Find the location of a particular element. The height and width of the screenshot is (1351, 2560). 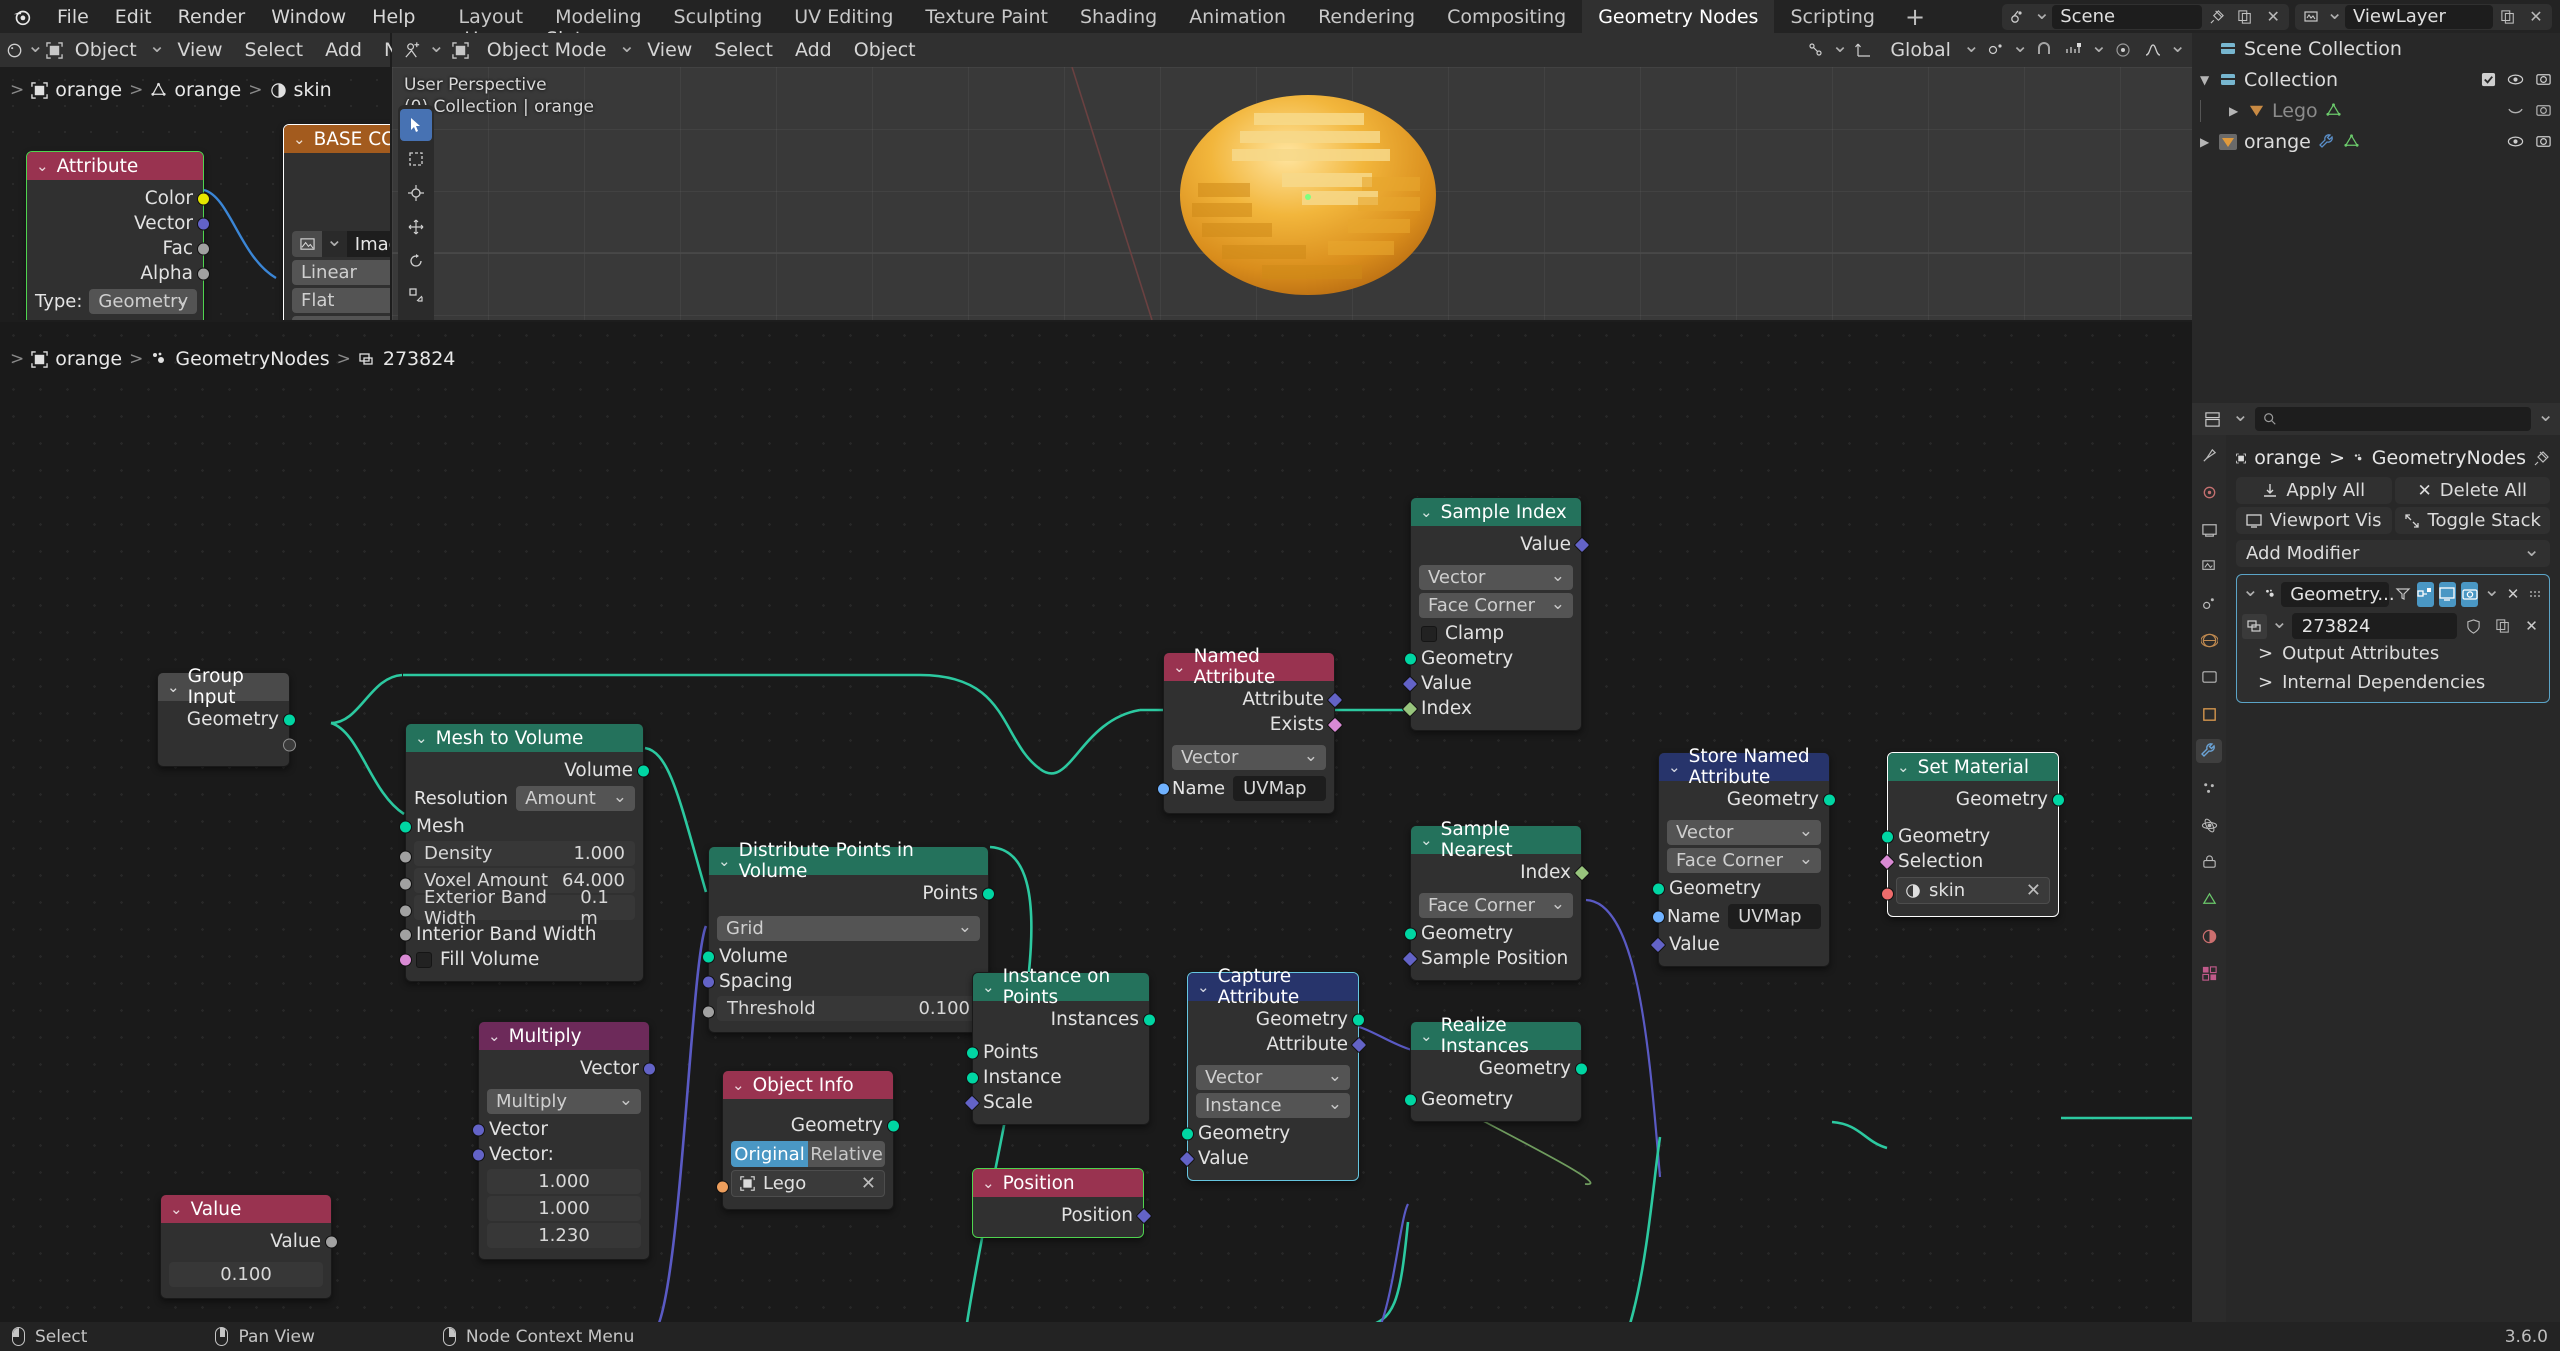

socket-density is located at coordinates (405, 857).